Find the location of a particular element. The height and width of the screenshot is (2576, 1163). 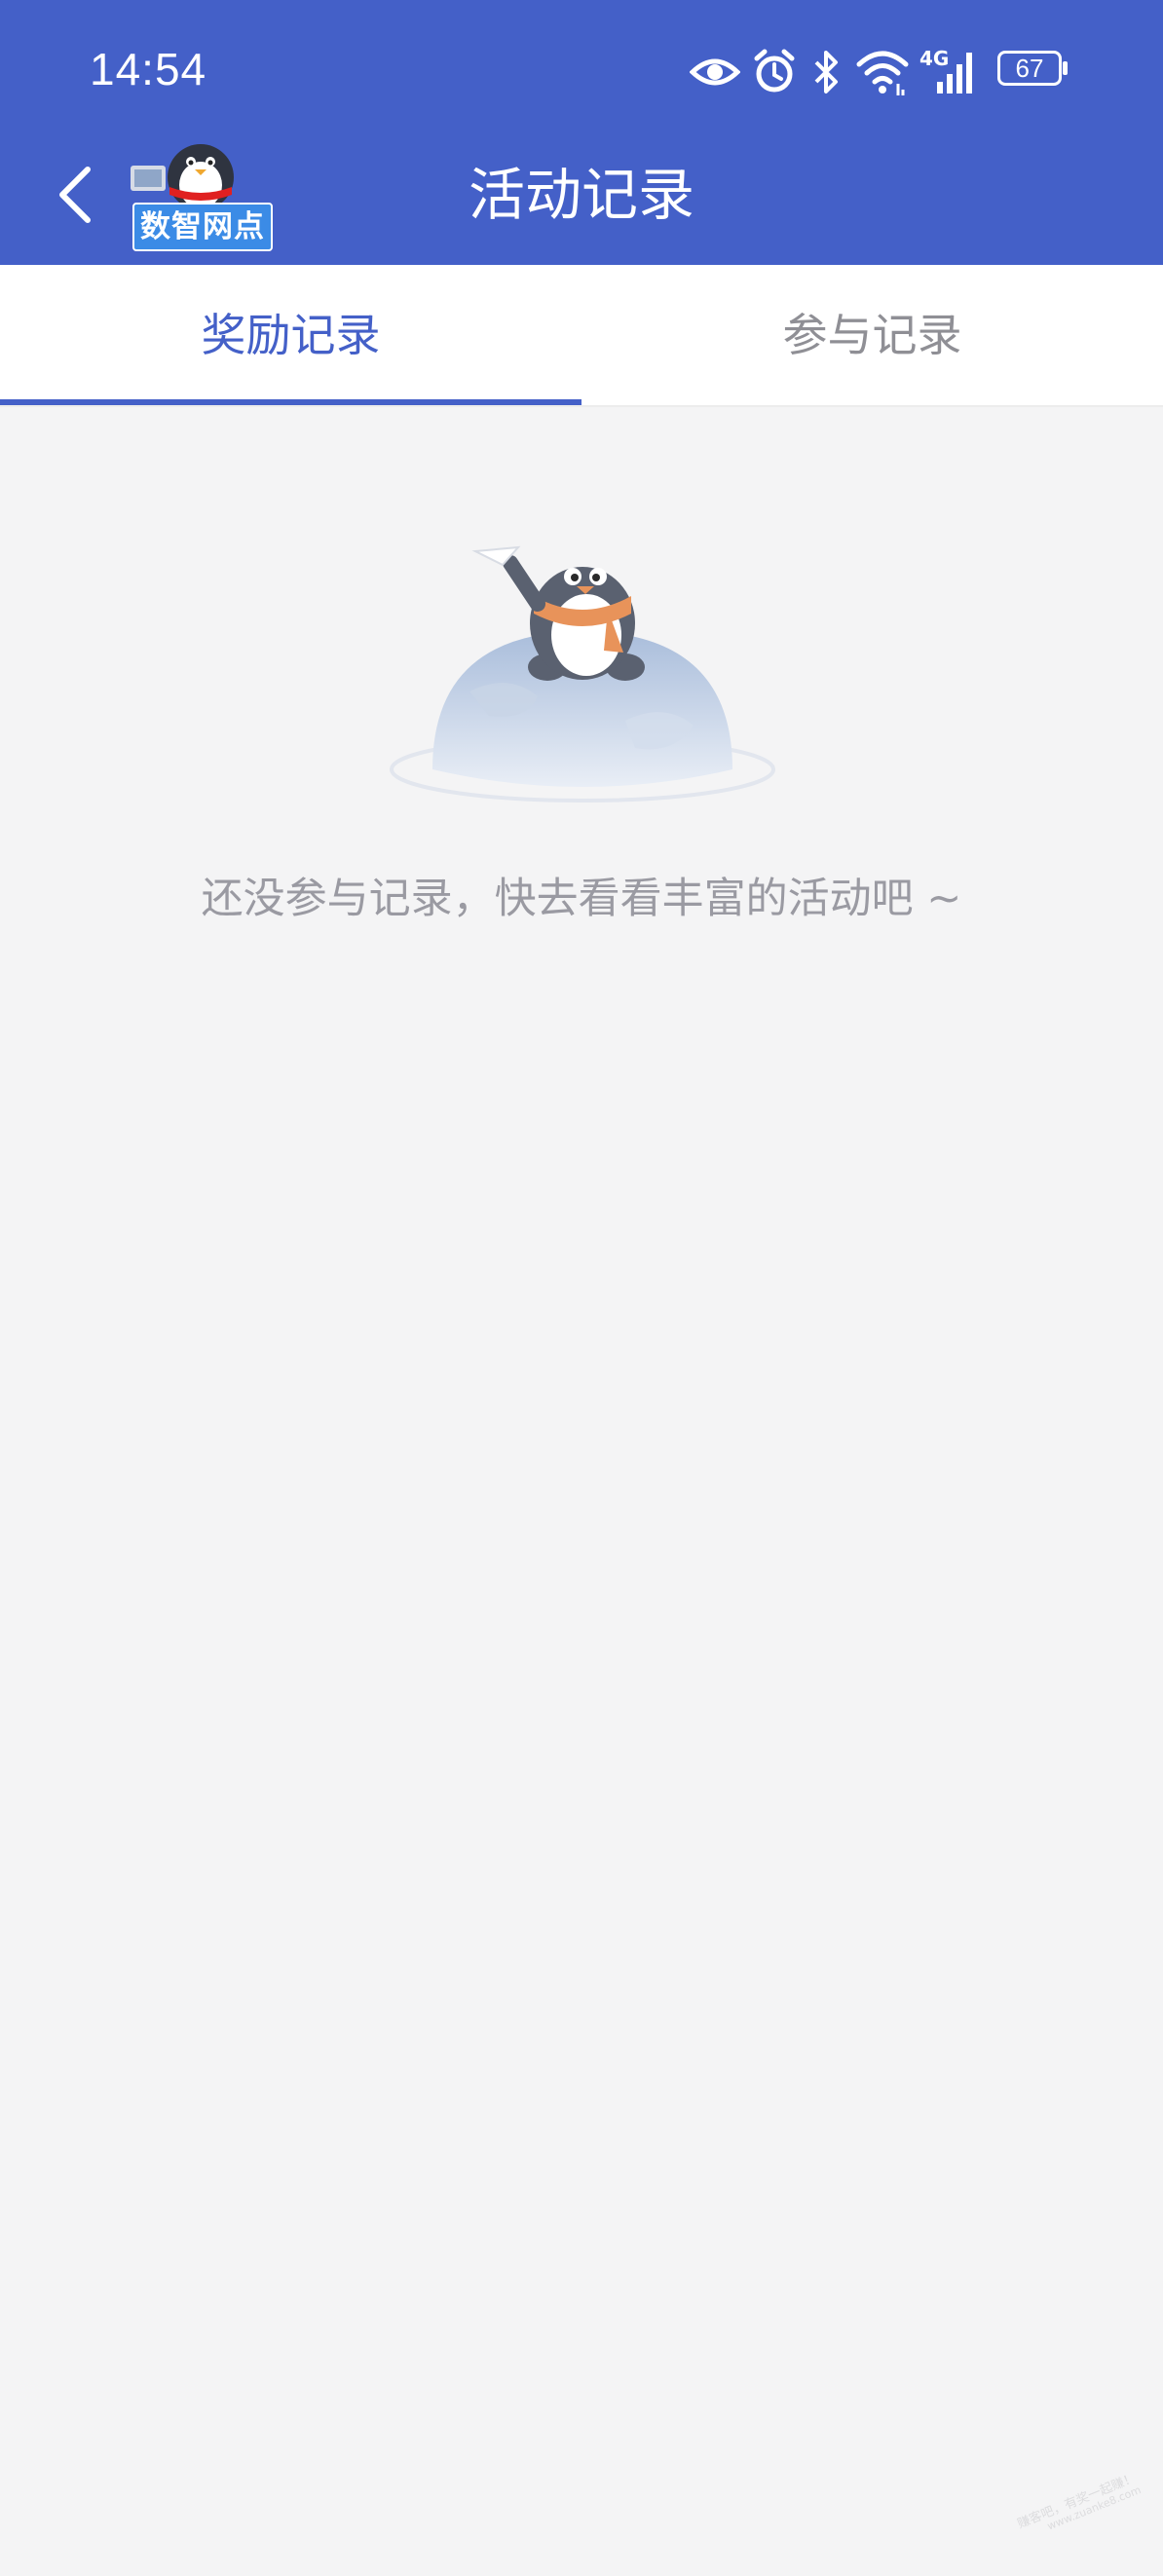

app-bar: 14:54 4G 67 数智网点 活动记录 is located at coordinates (581, 132).